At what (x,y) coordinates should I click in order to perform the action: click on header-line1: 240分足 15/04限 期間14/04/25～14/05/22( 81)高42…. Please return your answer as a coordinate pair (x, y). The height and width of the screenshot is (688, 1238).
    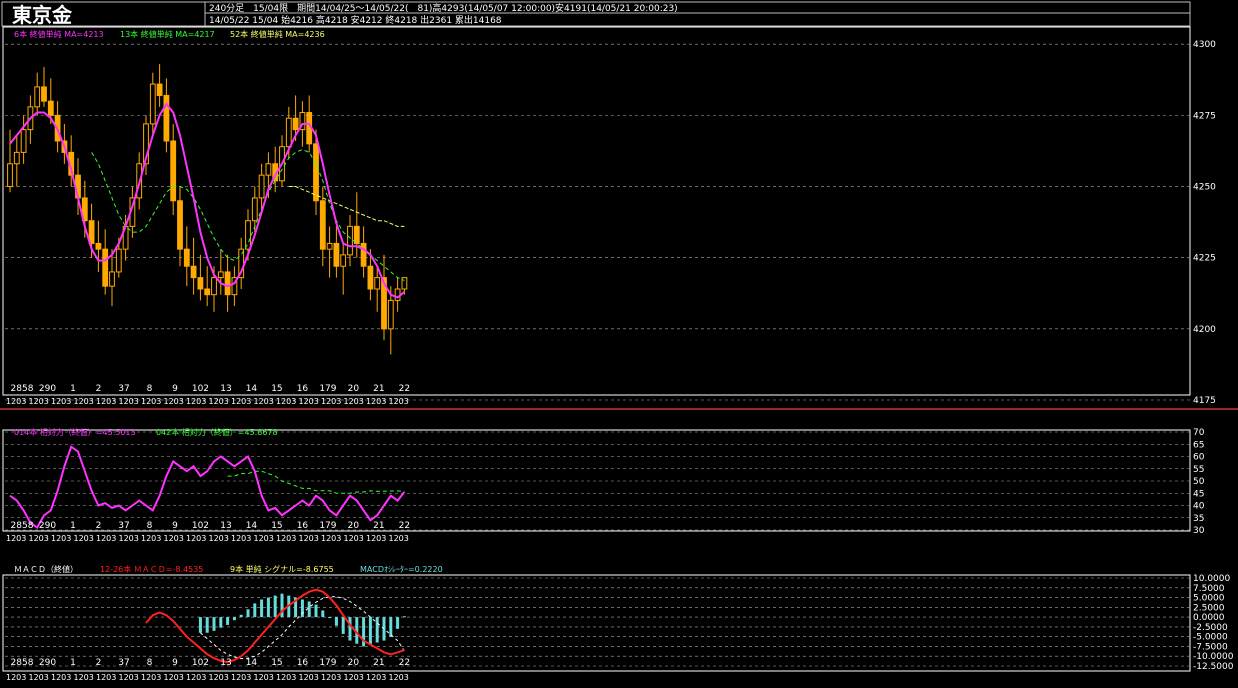
    Looking at the image, I should click on (443, 8).